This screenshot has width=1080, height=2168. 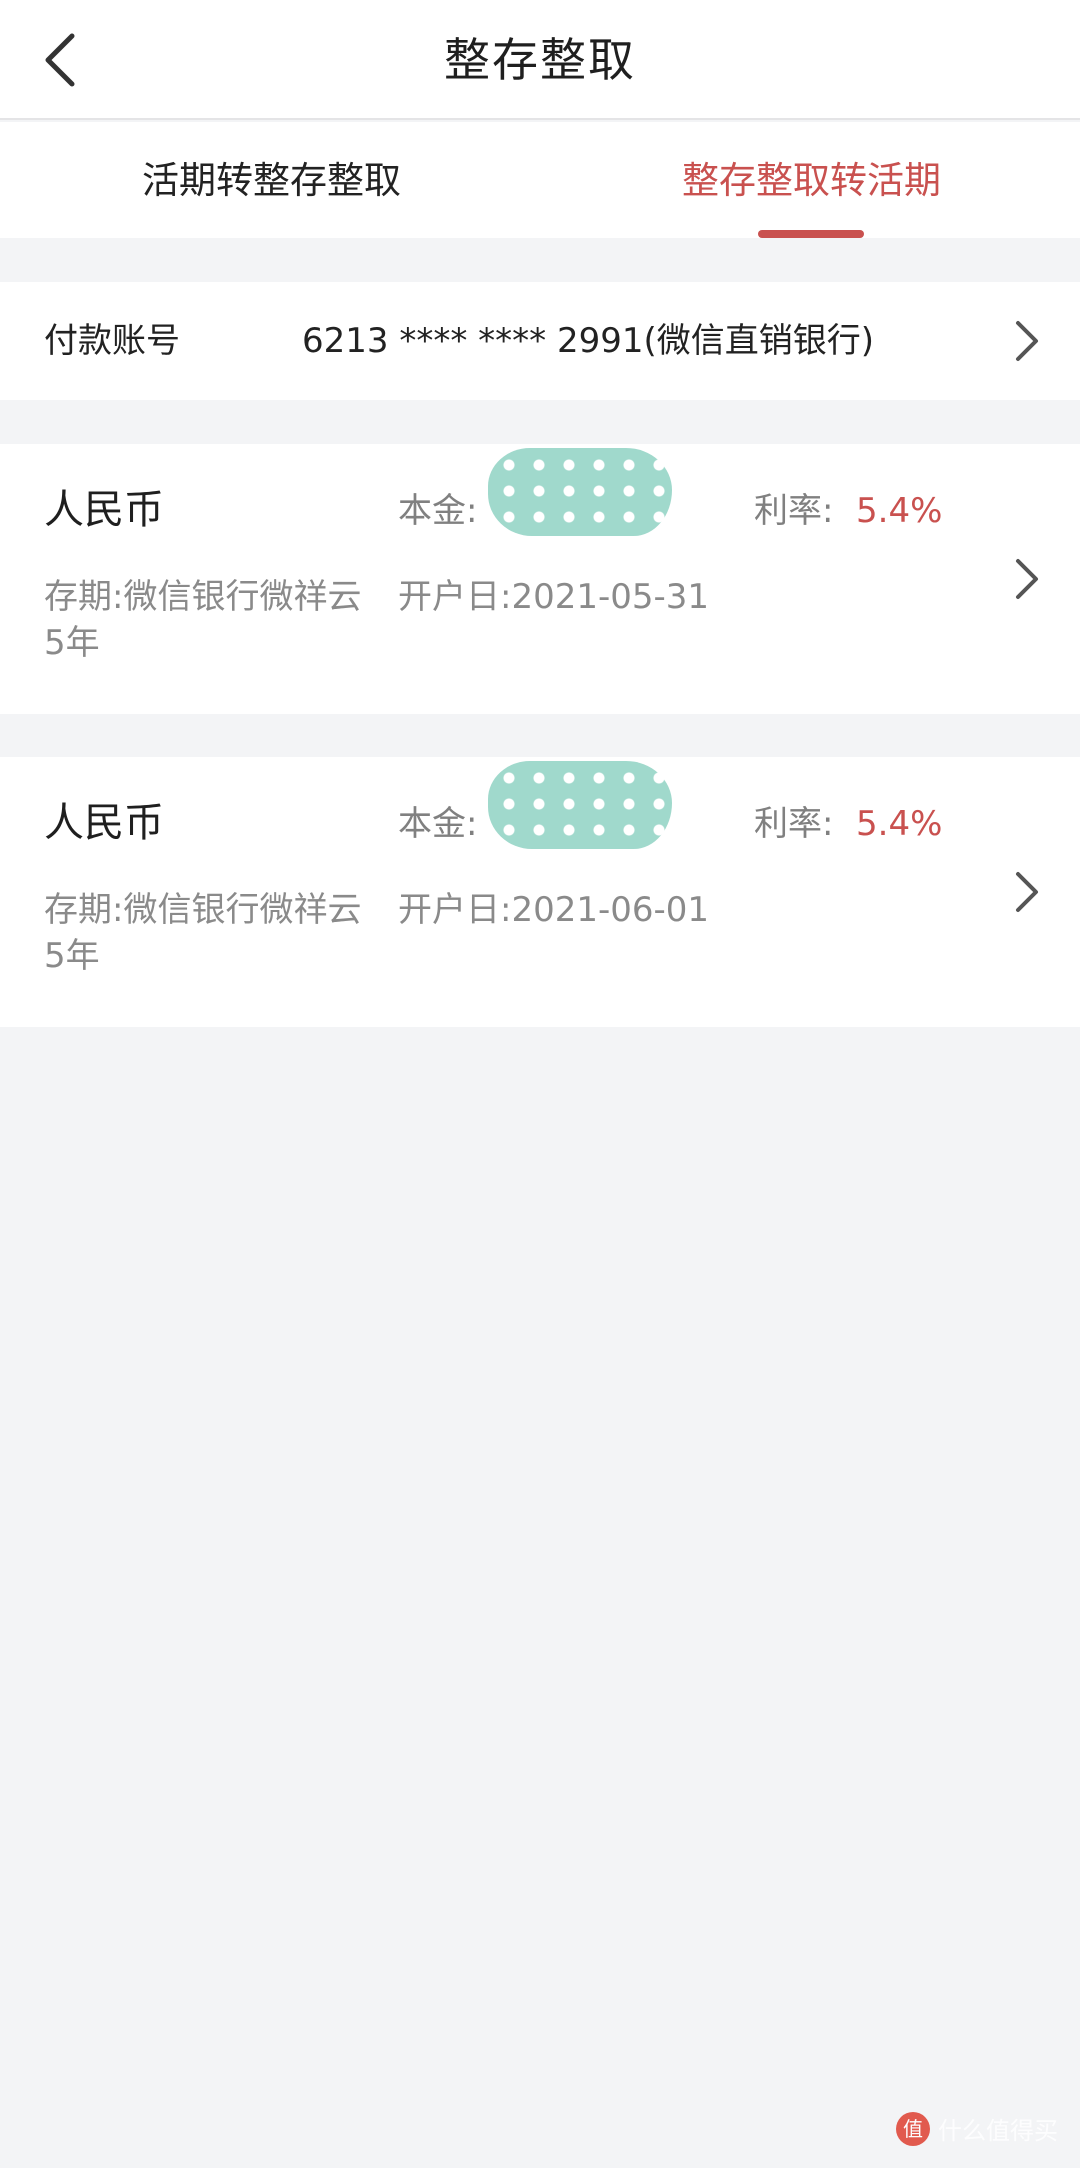 I want to click on site-watermark: 值 什么值得买, so click(x=977, y=2128).